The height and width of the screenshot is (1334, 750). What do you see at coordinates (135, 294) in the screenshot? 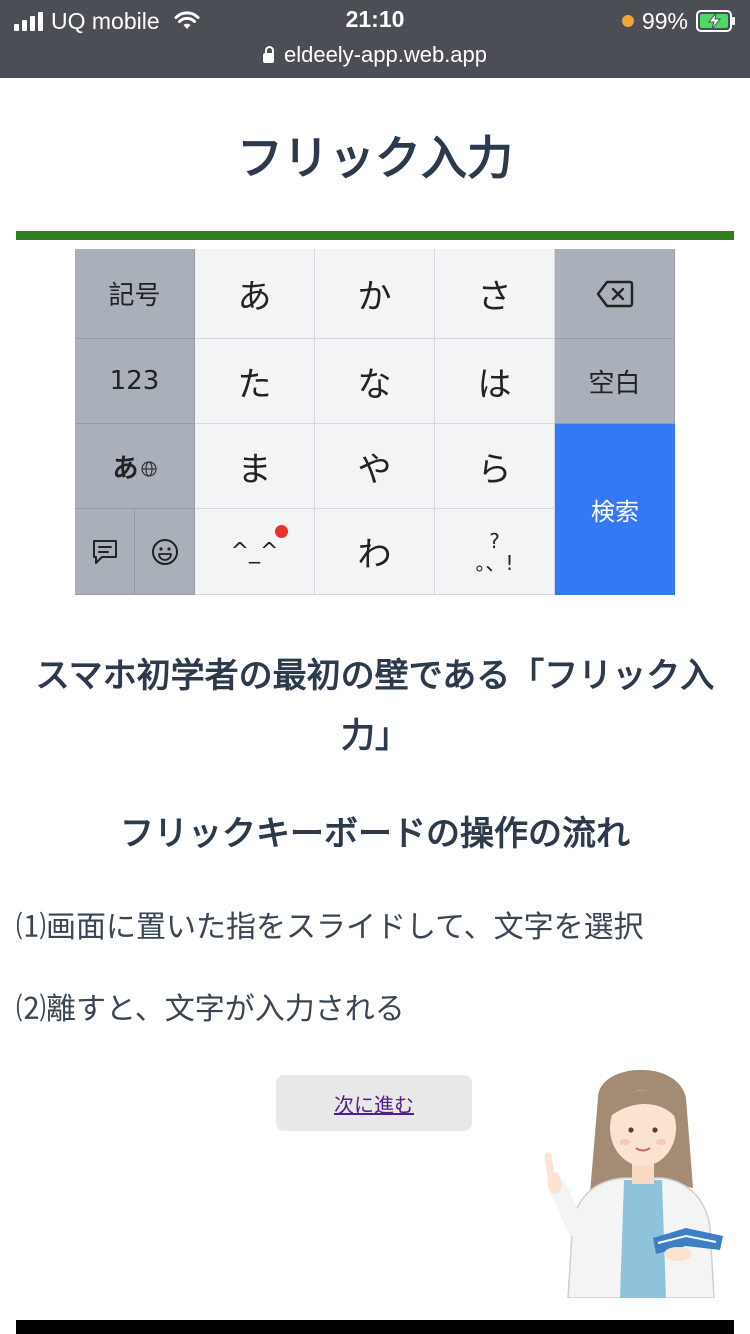
I see `key-kigou: 記号` at bounding box center [135, 294].